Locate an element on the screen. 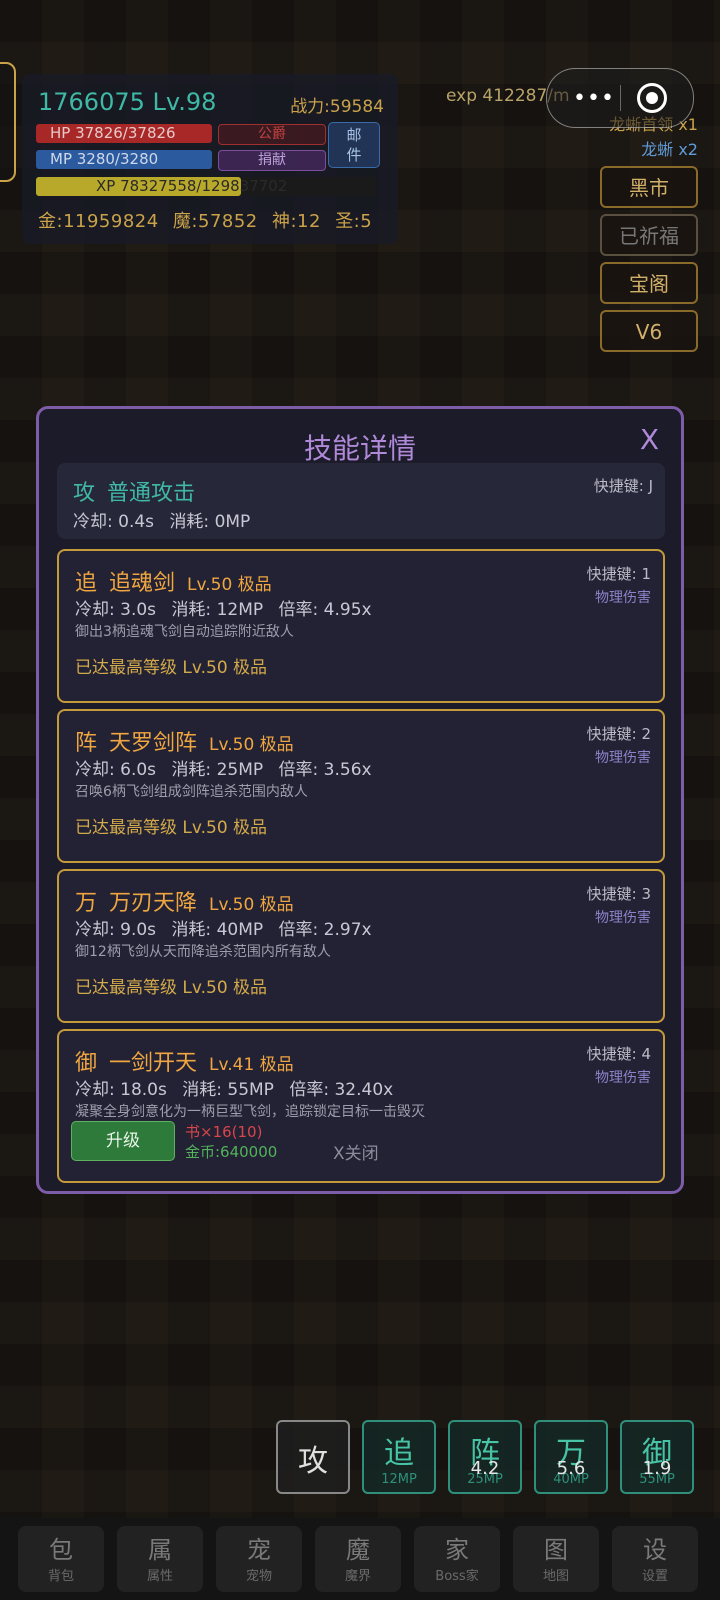  skill-hotkey: 快捷键: 2 is located at coordinates (618, 734).